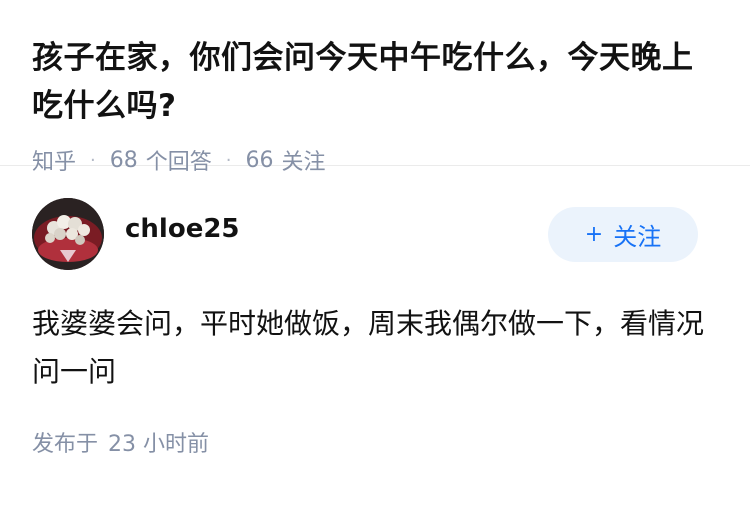 This screenshot has width=750, height=532. What do you see at coordinates (182, 229) in the screenshot?
I see `author-name: chloe25` at bounding box center [182, 229].